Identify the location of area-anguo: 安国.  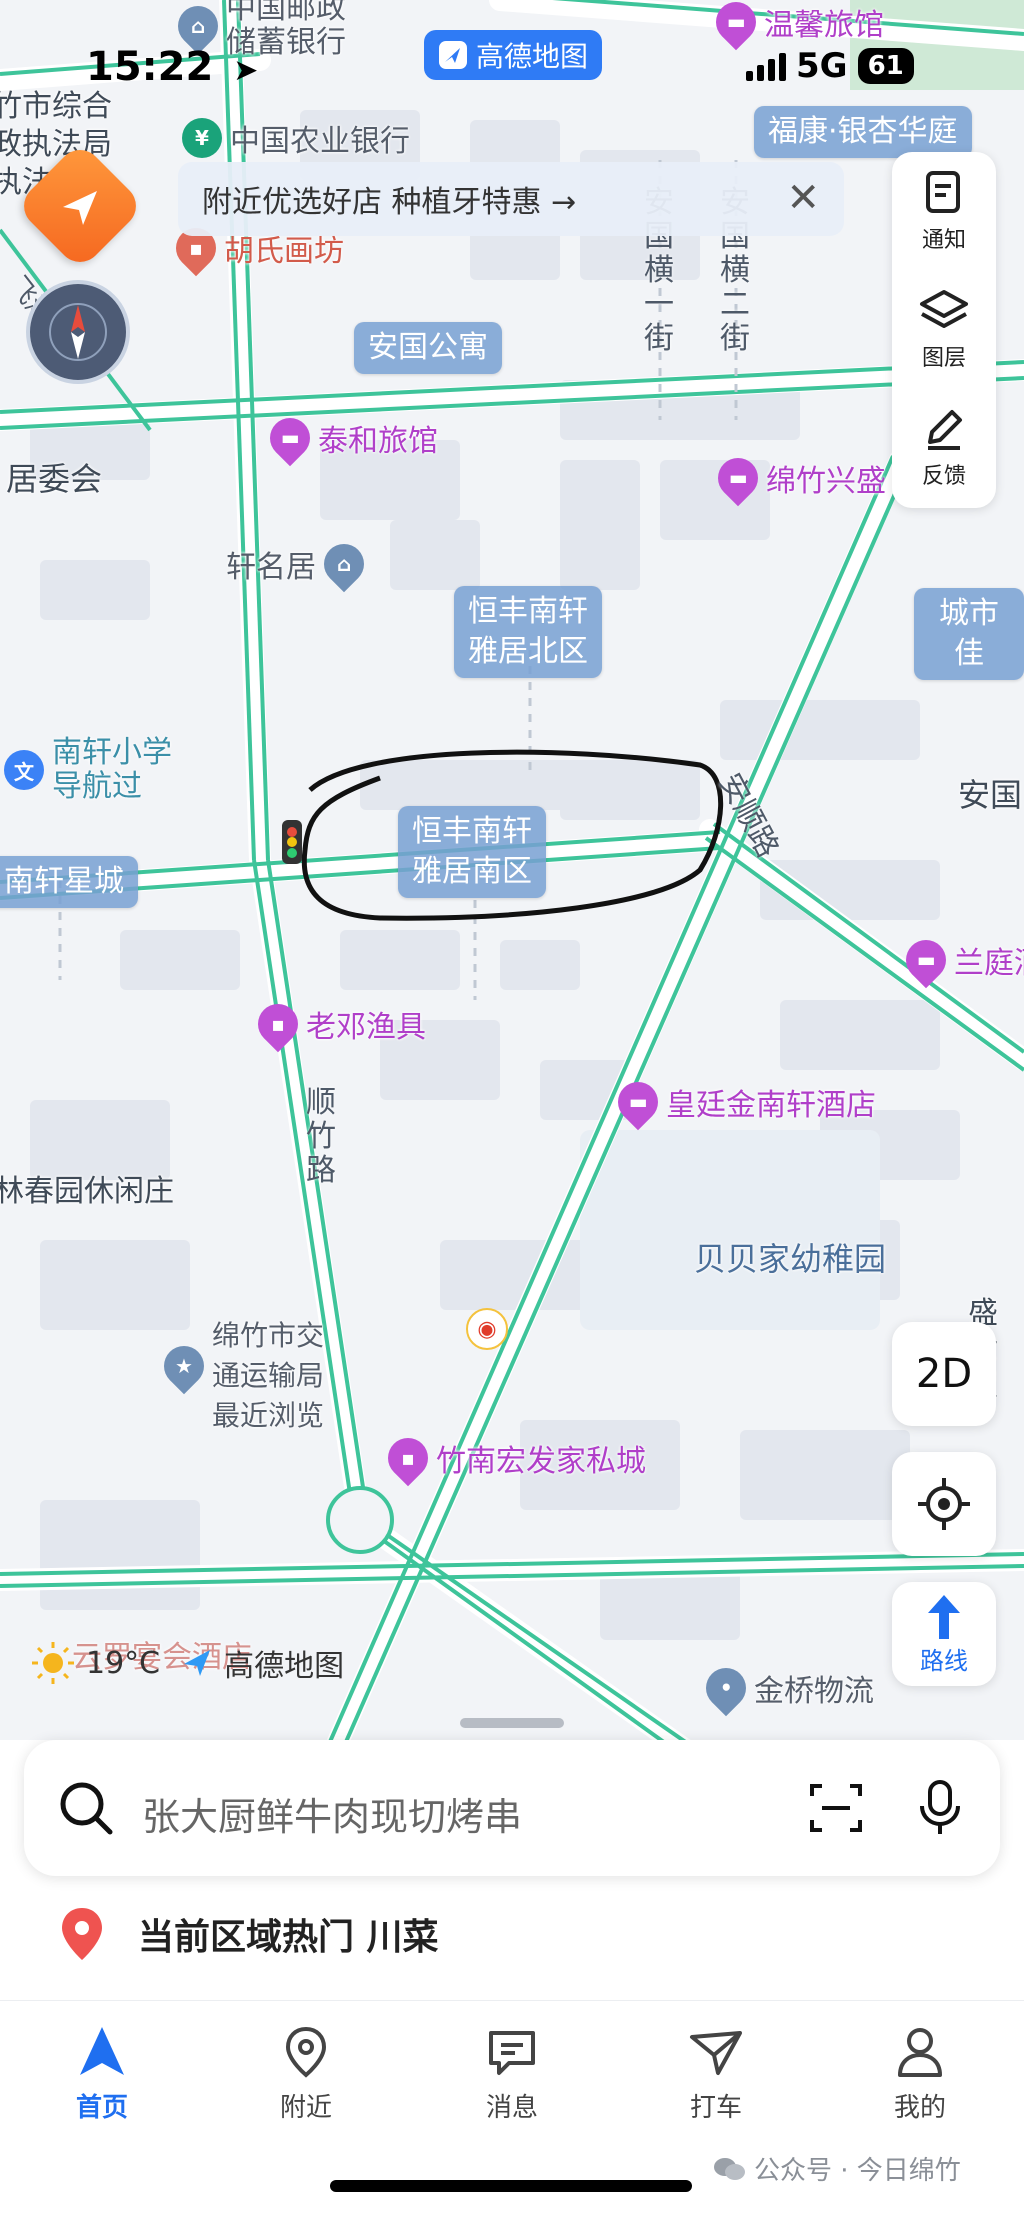
(990, 795).